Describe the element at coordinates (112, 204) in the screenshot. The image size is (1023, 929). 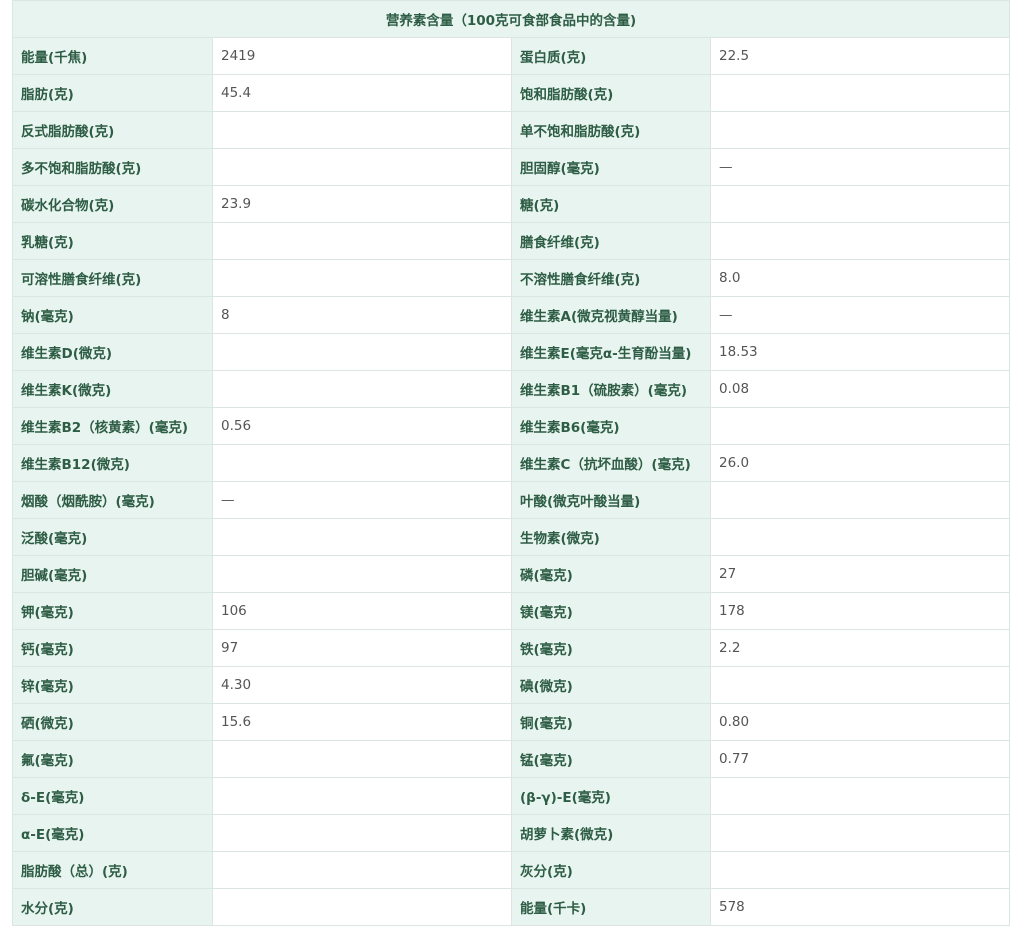
I see `nutrient-label: 碳水化合物(克)` at that location.